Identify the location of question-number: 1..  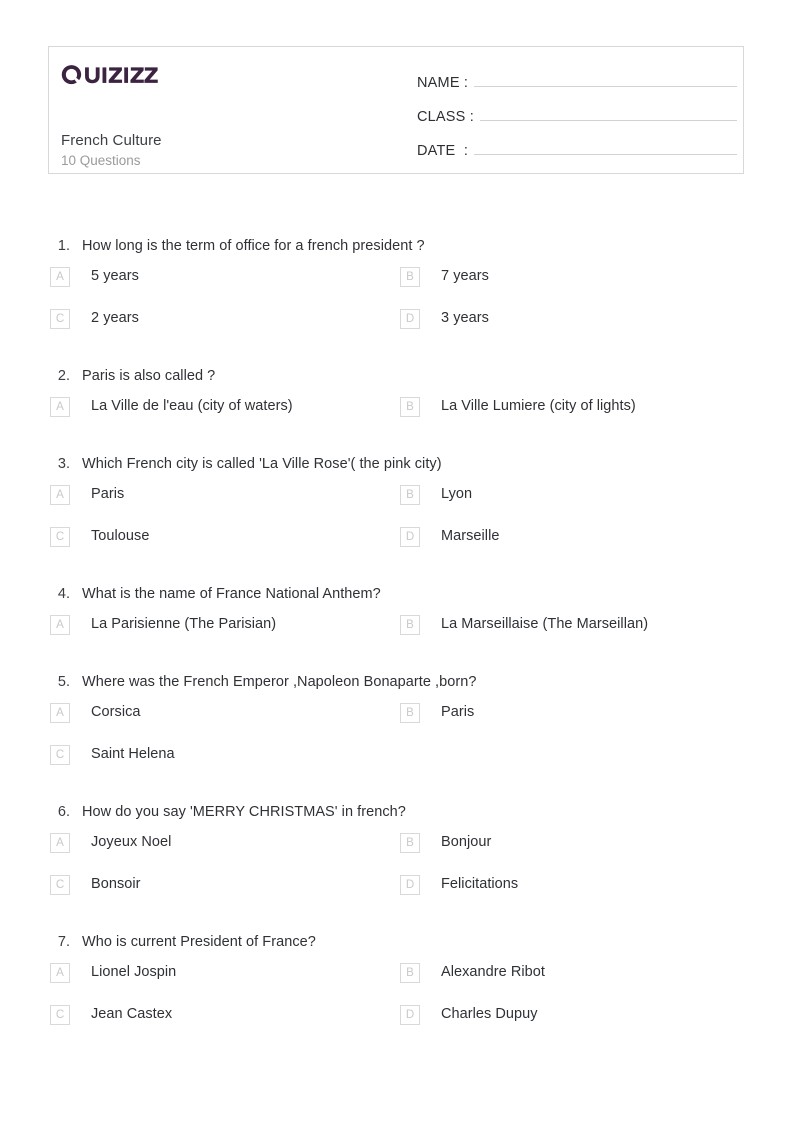
(63, 246).